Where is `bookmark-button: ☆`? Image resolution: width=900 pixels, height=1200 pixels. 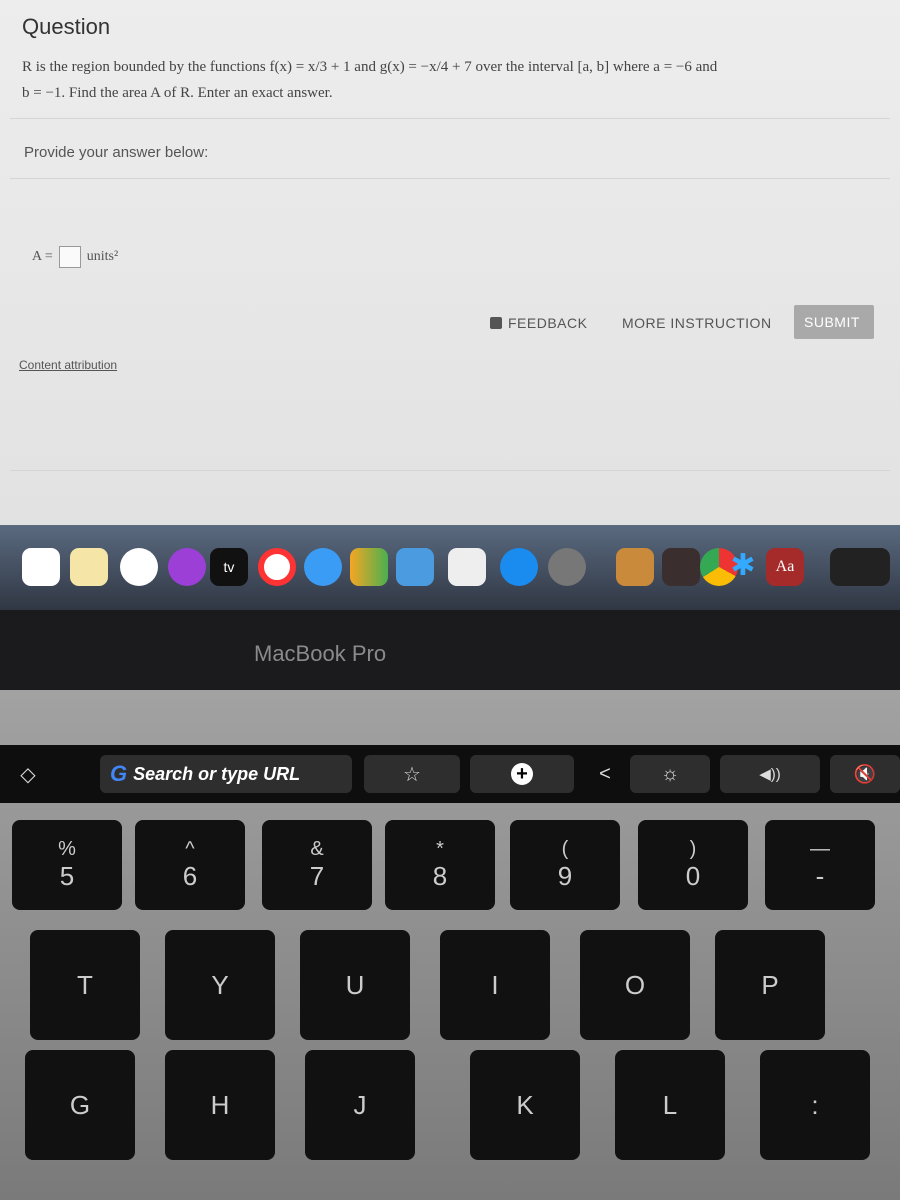 bookmark-button: ☆ is located at coordinates (412, 774).